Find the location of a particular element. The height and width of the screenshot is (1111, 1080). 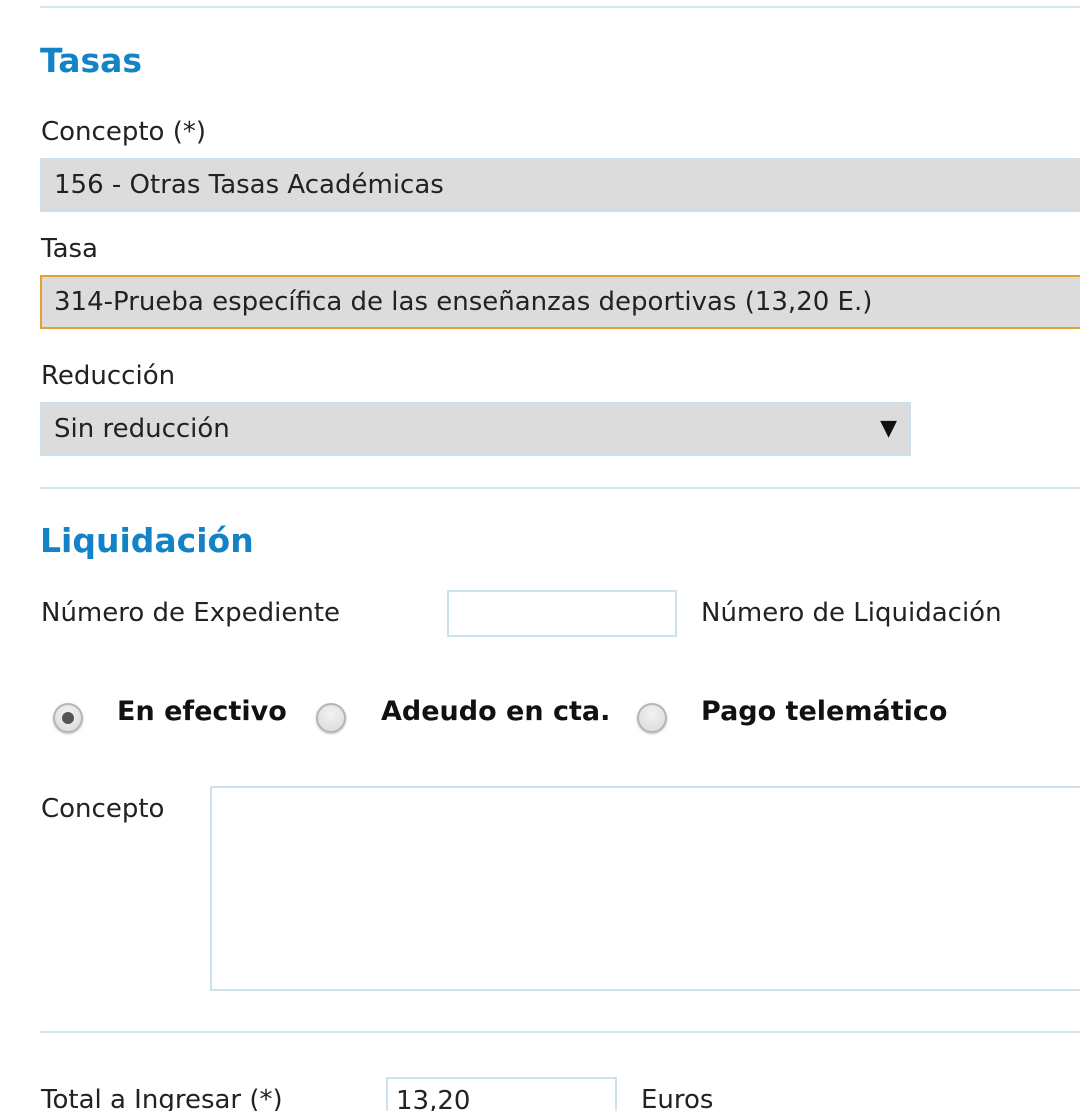

total-input-value: 13,20 is located at coordinates (433, 1098).